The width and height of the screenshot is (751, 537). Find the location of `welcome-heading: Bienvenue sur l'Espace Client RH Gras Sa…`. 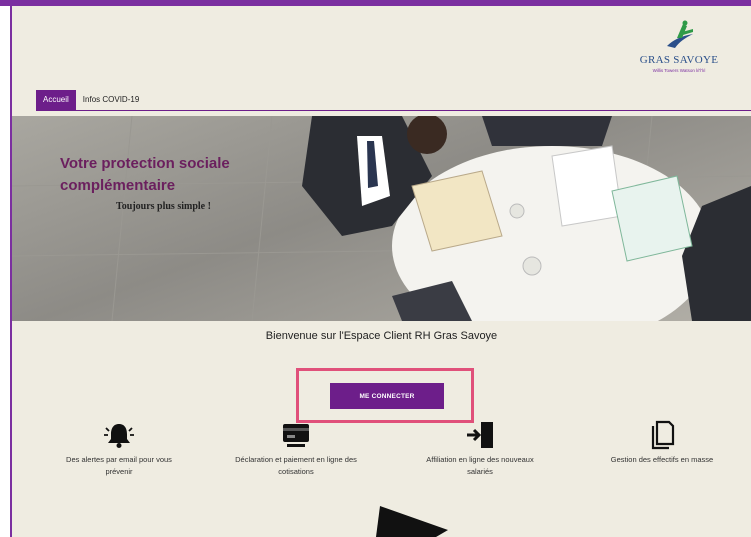

welcome-heading: Bienvenue sur l'Espace Client RH Gras Sa… is located at coordinates (381, 336).